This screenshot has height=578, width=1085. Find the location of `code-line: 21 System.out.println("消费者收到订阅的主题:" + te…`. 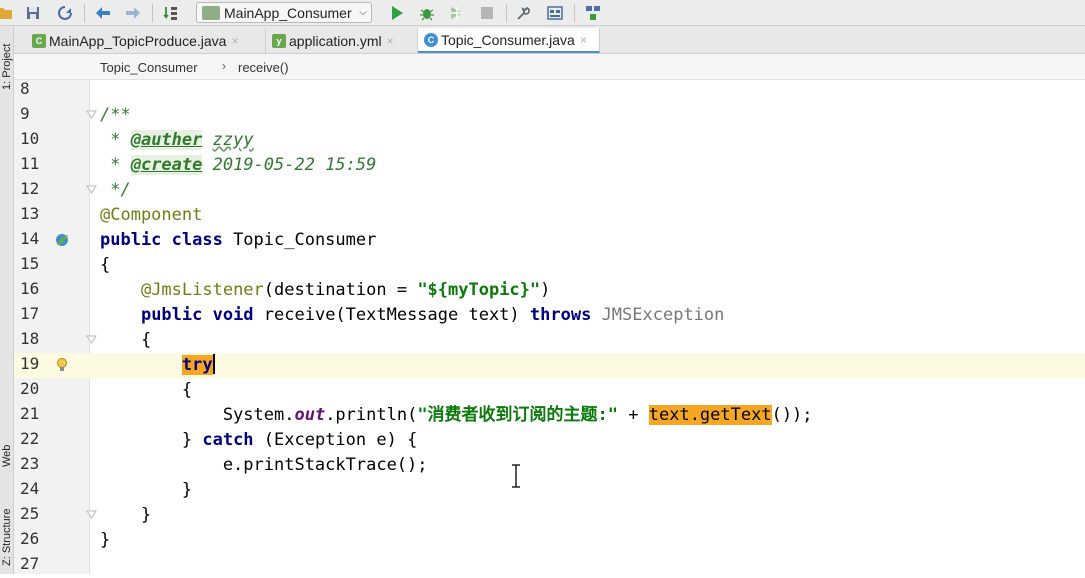

code-line: 21 System.out.println("消费者收到订阅的主题:" + te… is located at coordinates (549, 415).